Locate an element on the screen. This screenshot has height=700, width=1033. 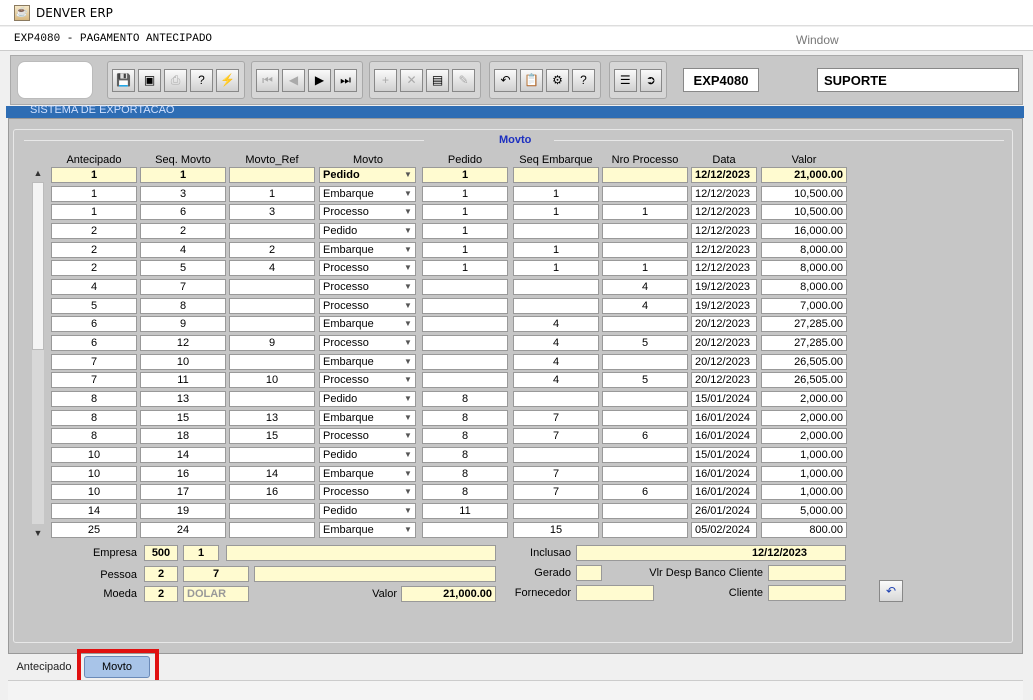
cell-seq-movto: 8 is located at coordinates (183, 306).